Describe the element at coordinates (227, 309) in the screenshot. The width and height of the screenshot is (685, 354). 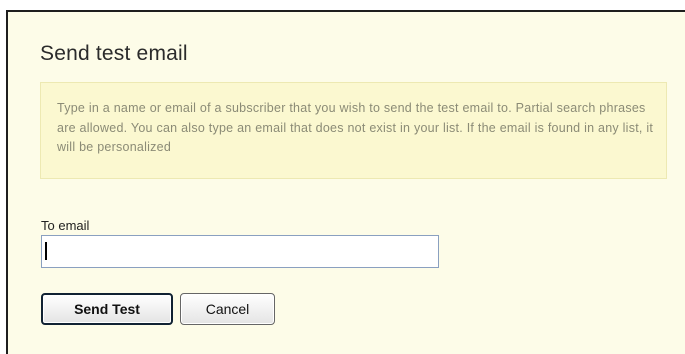
I see `cancel-button: Cancel` at that location.